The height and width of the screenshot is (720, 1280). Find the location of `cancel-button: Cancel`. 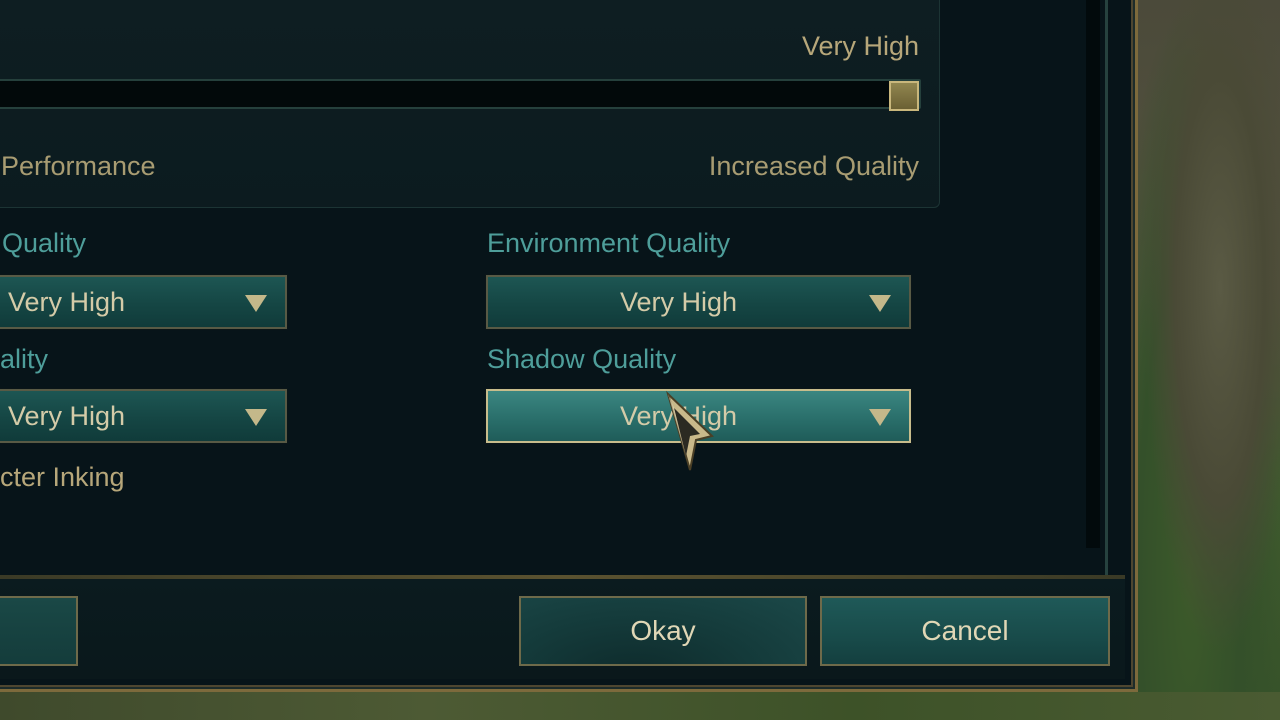

cancel-button: Cancel is located at coordinates (965, 631).